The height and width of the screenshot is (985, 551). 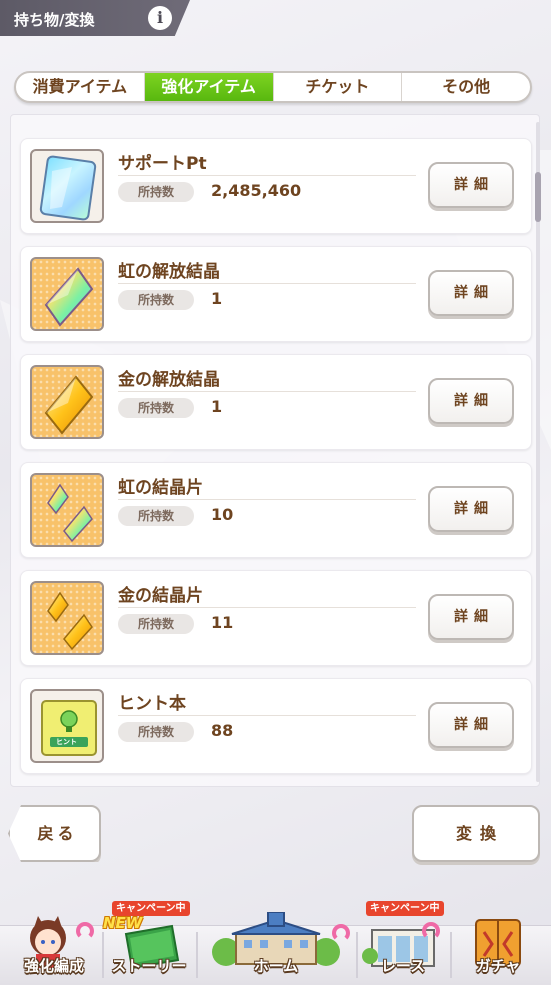 I want to click on nav-label: ガチャ, so click(x=498, y=966).